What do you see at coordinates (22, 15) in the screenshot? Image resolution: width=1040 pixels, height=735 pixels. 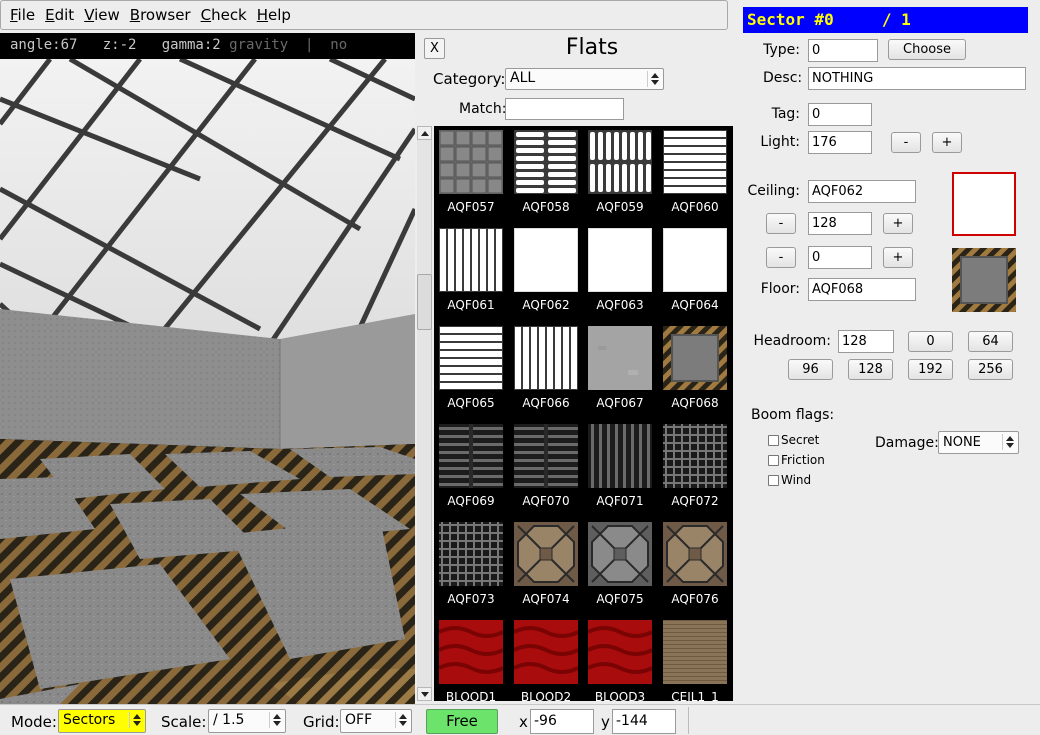 I see `menu-file: File` at bounding box center [22, 15].